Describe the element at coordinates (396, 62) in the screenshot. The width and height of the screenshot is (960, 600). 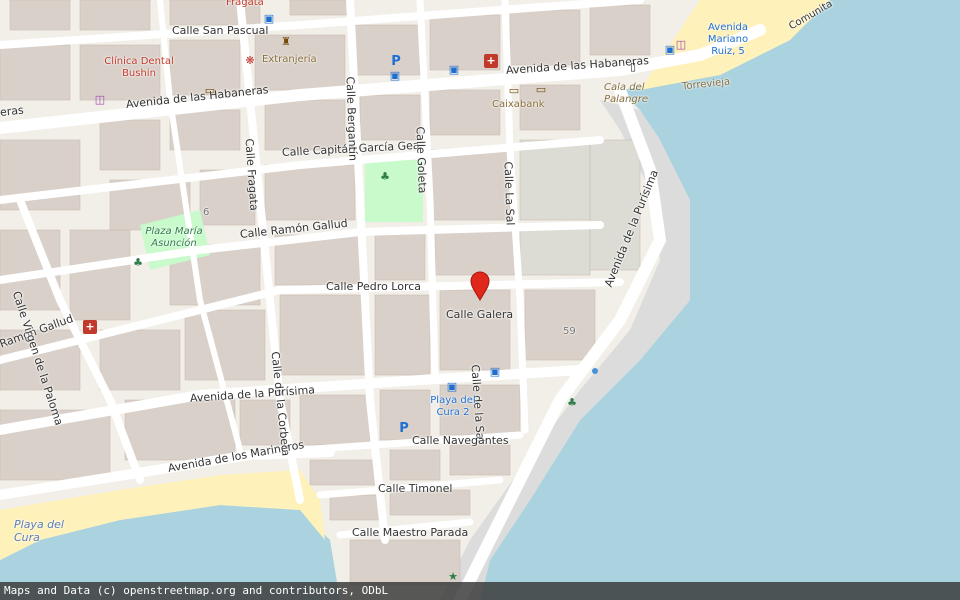
I see `parking-icon: P` at that location.